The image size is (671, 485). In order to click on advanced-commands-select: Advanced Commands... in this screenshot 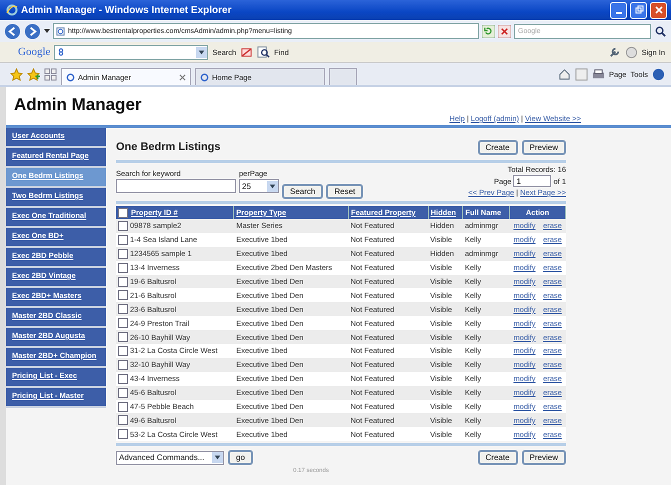, I will do `click(170, 457)`.